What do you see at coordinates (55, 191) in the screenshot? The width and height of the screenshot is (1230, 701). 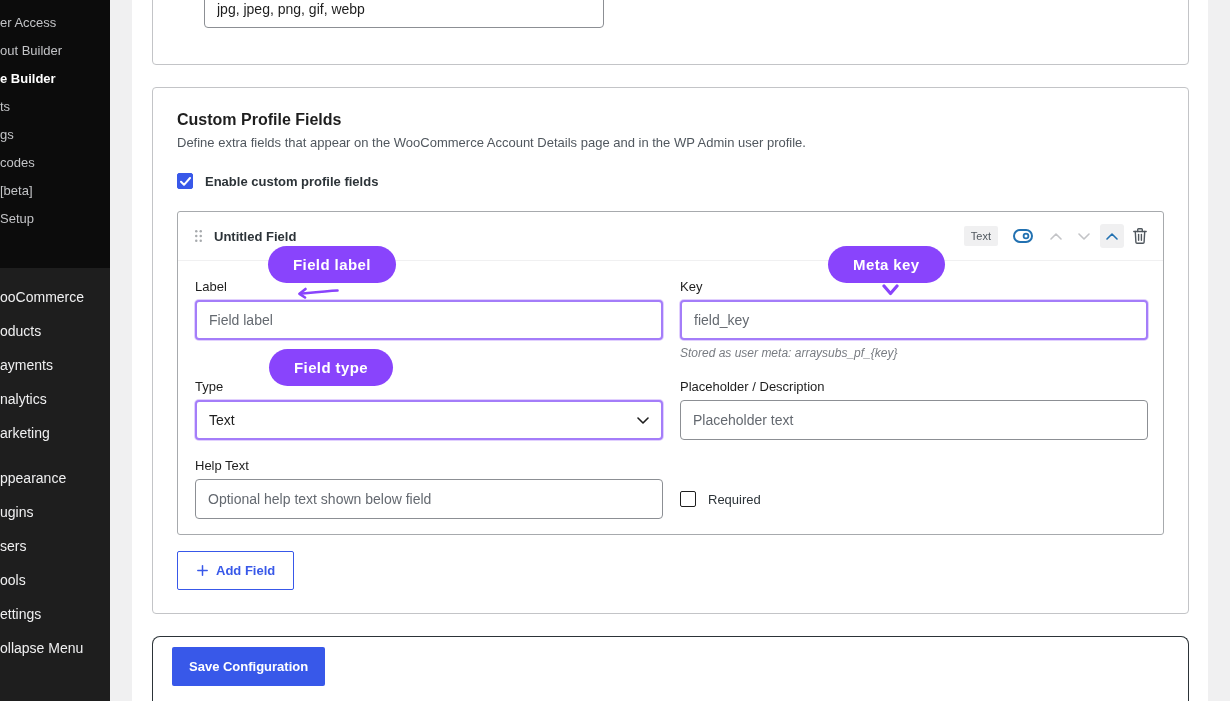 I see `sidebar-submenu-item: [beta]` at bounding box center [55, 191].